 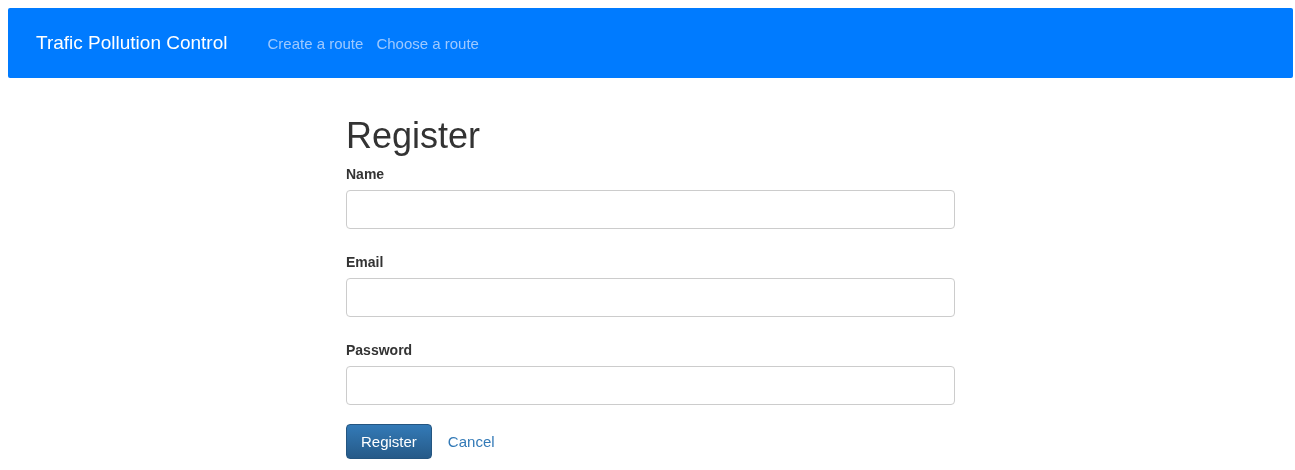 I want to click on nav-link: Create a route, so click(x=315, y=43).